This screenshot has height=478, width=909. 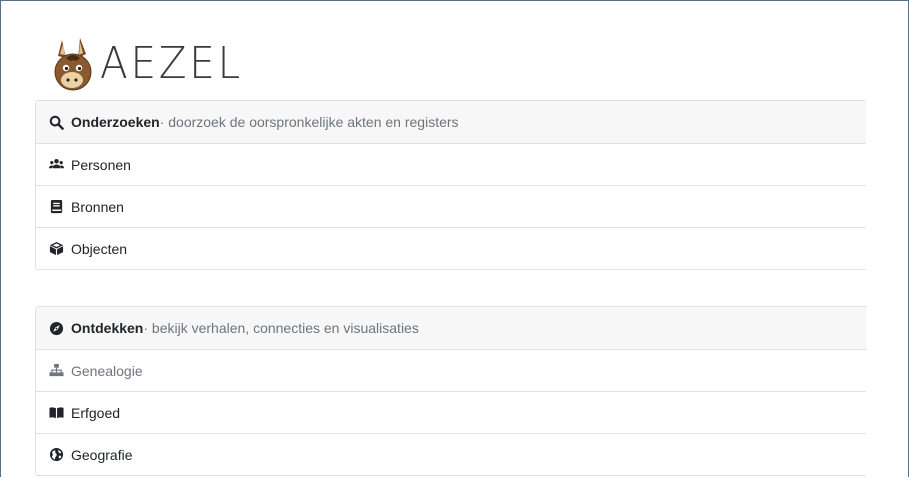 I want to click on nav-item-label: Erfgoed, so click(x=96, y=412).